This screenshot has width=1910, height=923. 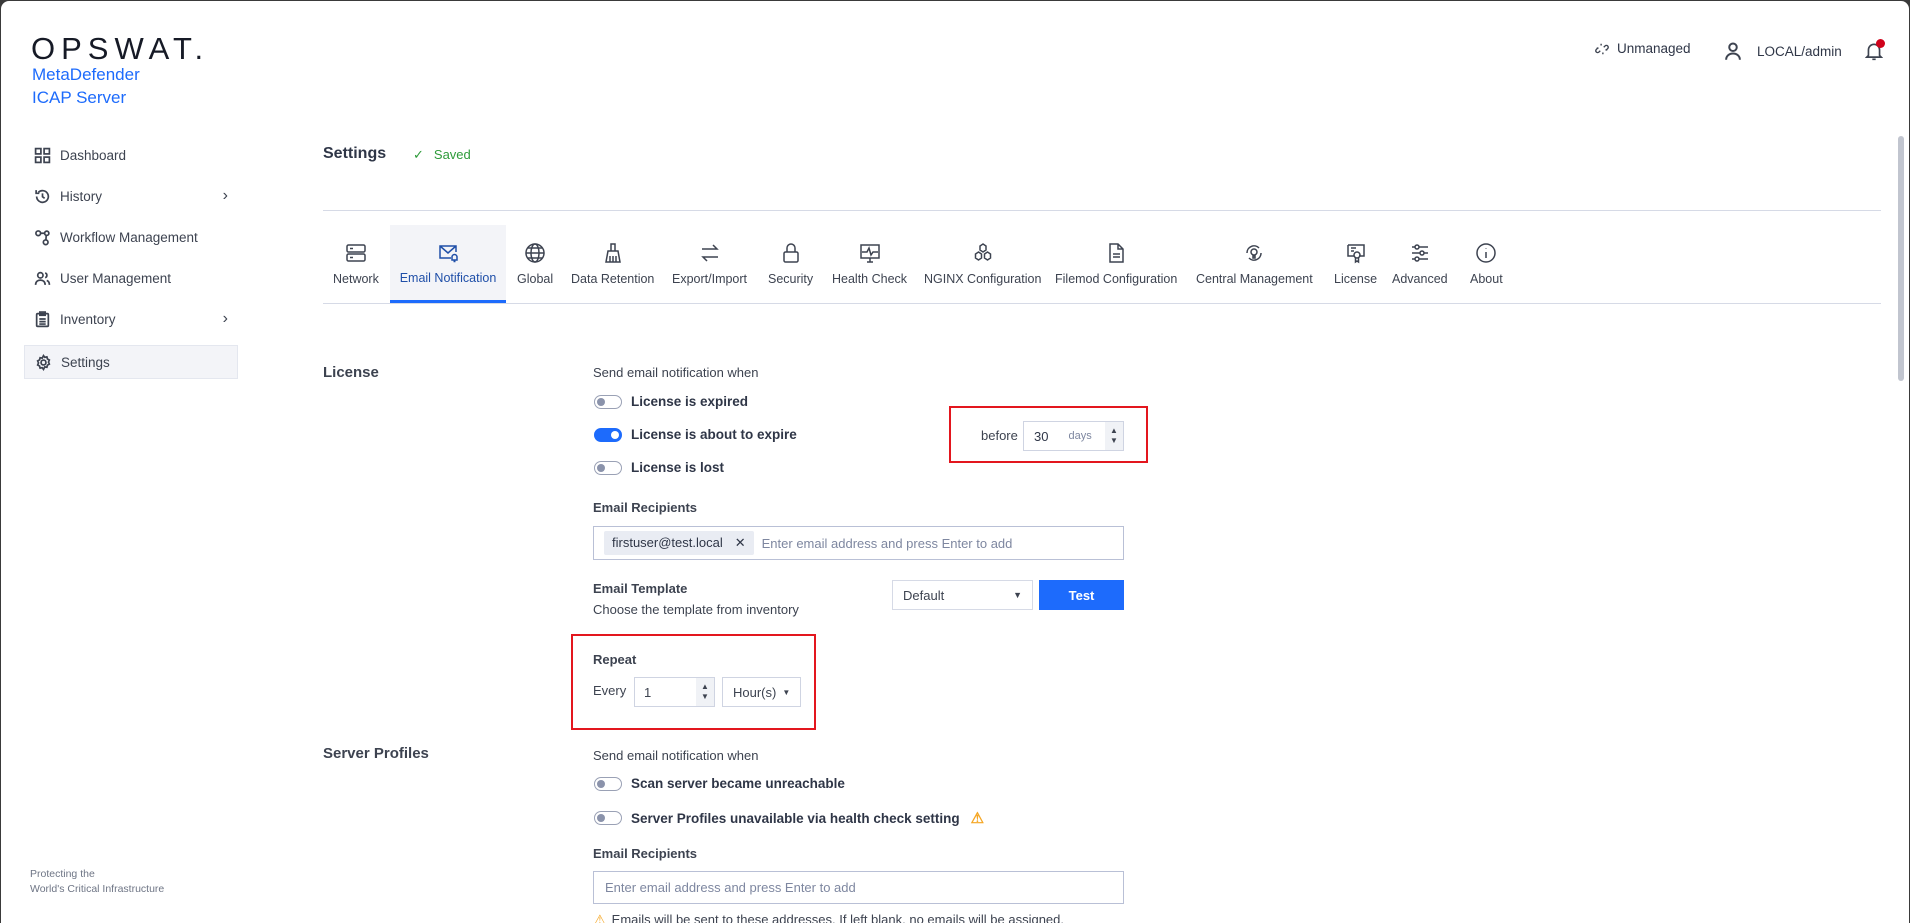 What do you see at coordinates (131, 319) in the screenshot?
I see `sidebar-item-inventory: Inventory ›` at bounding box center [131, 319].